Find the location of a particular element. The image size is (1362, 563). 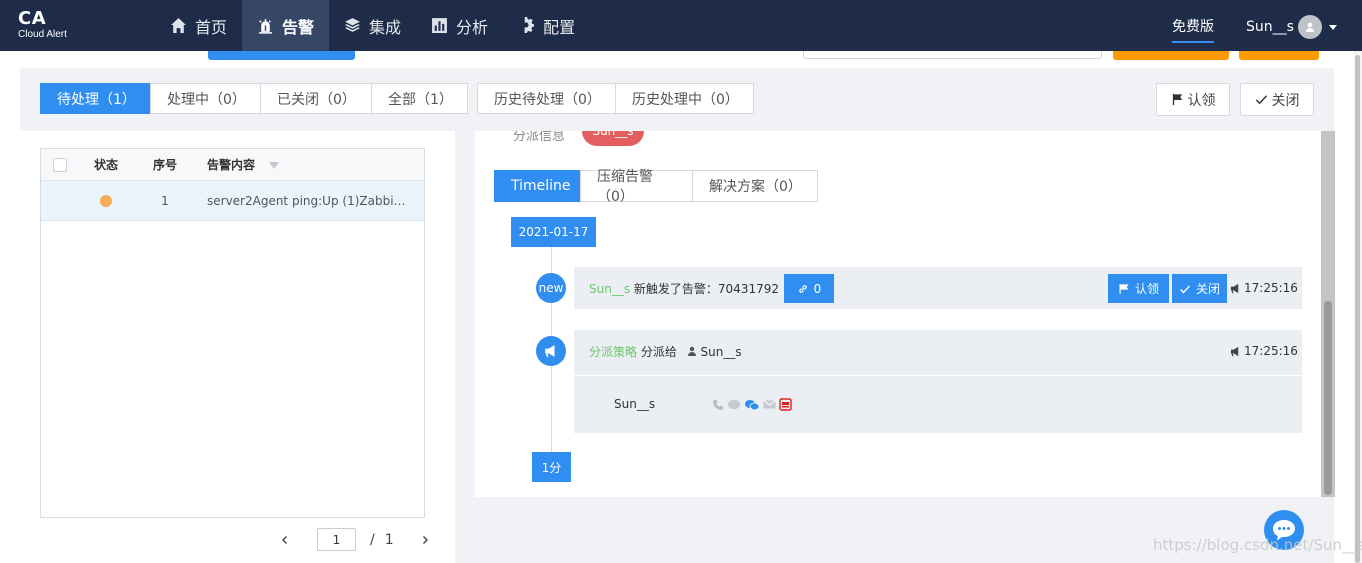

tab-history-processing: 历史处理中（0） is located at coordinates (684, 98).